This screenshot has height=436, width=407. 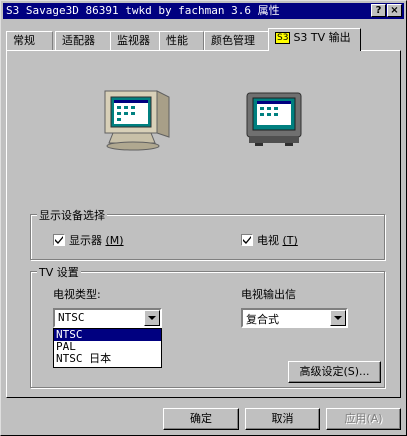 I want to click on tv-output-label: 电视输出信, so click(x=268, y=294).